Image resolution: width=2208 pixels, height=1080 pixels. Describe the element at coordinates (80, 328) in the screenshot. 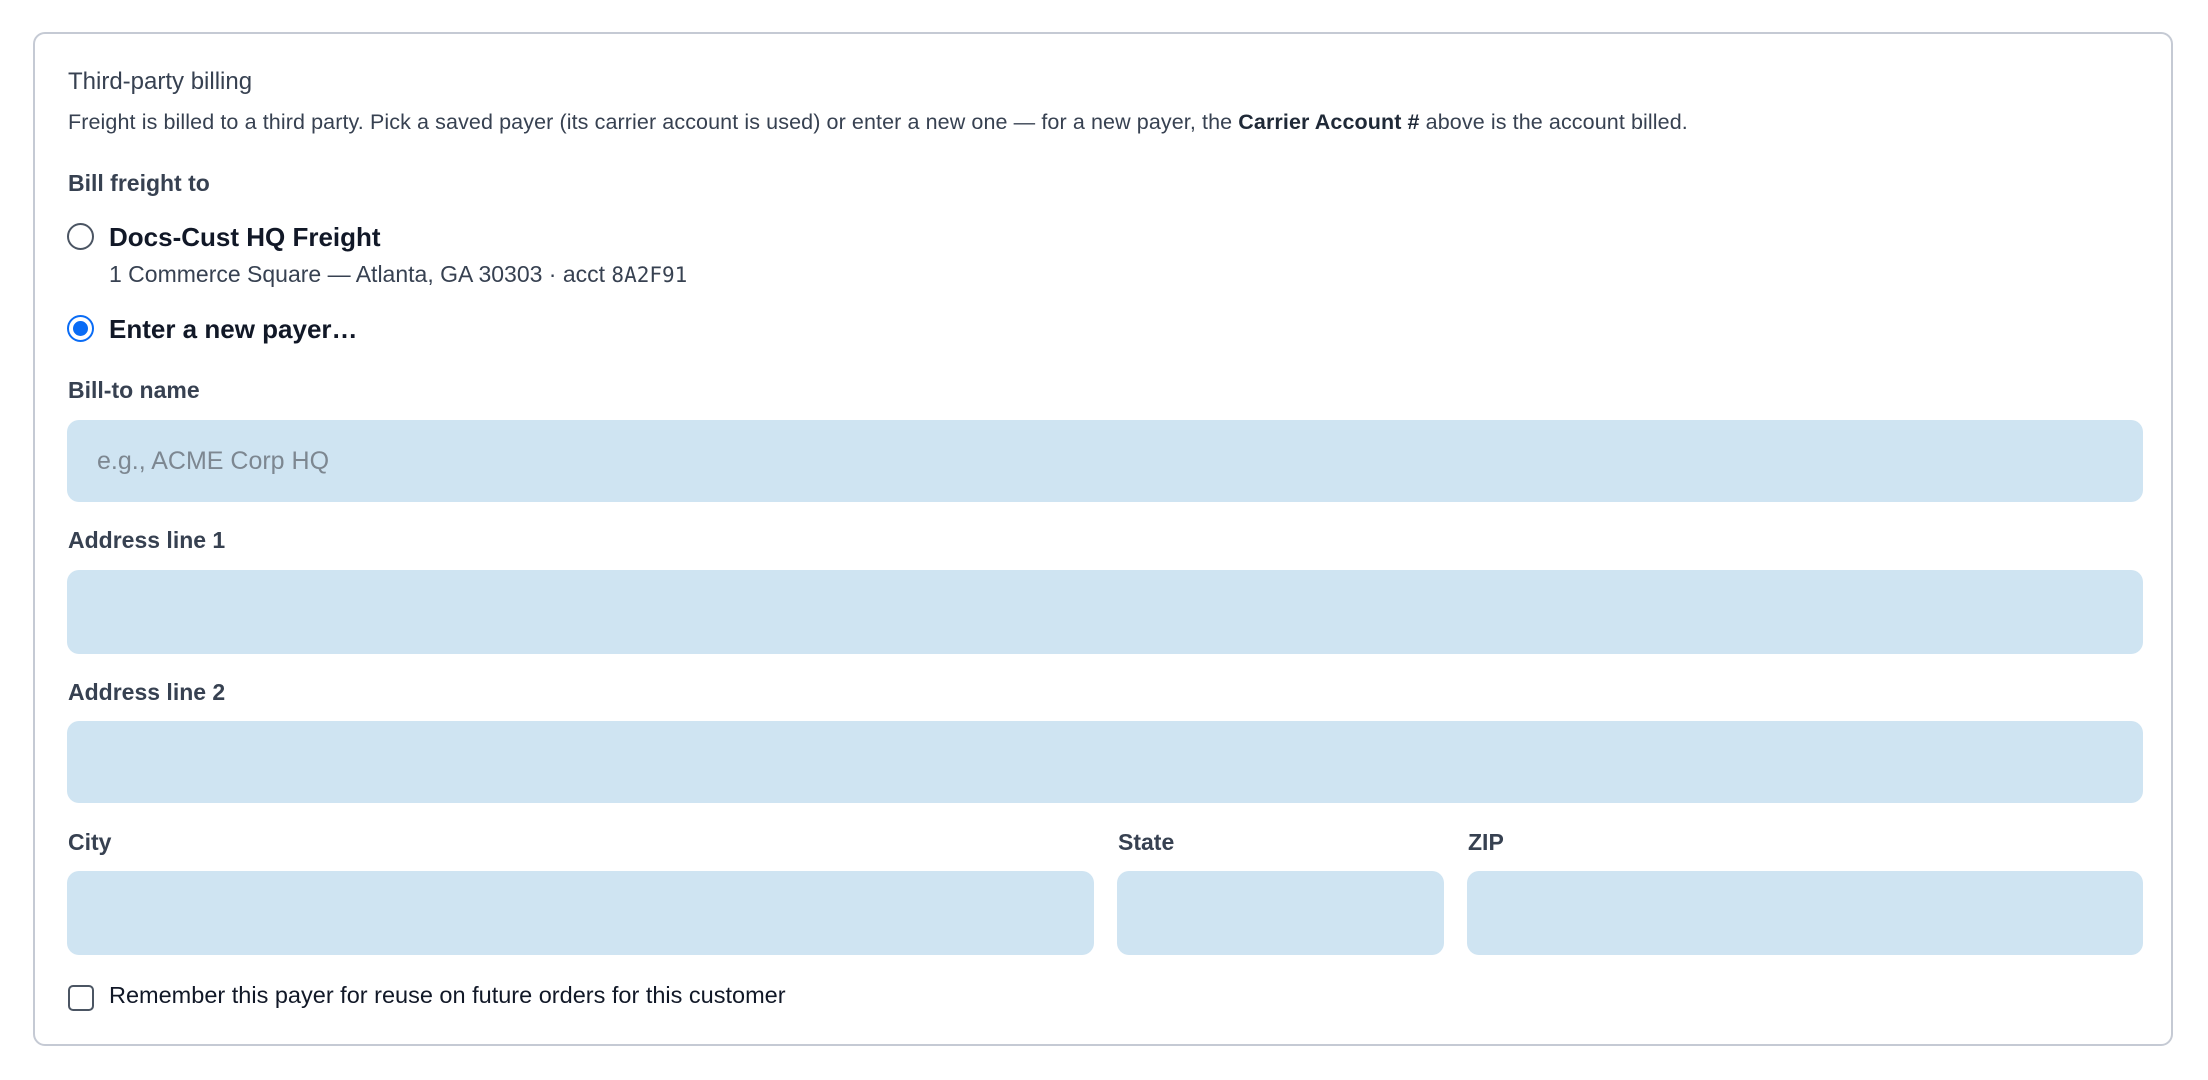

I see `new-payer-radio` at that location.